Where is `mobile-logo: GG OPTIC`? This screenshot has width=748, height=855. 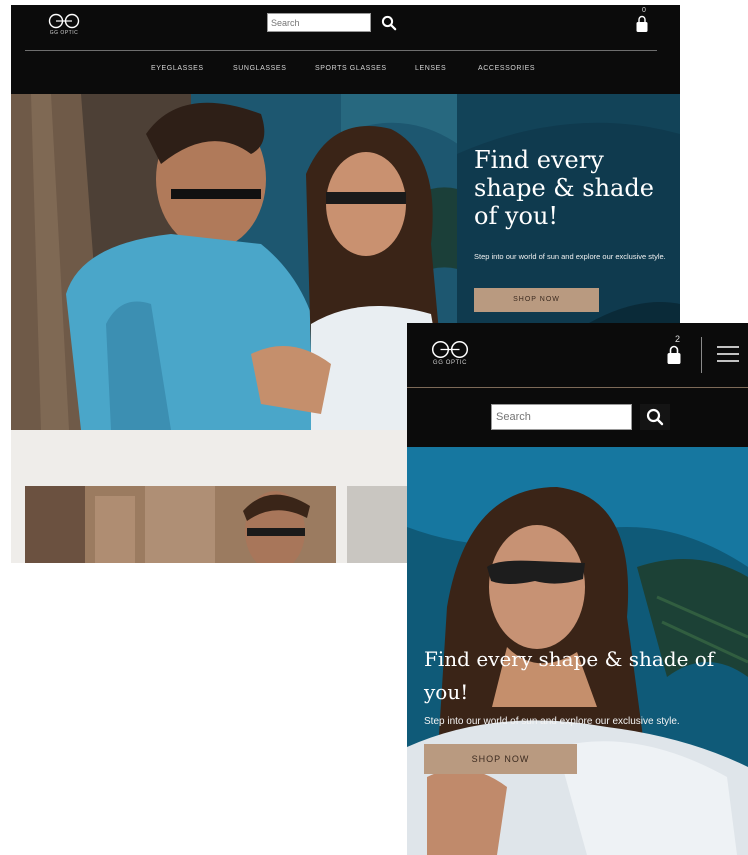
mobile-logo: GG OPTIC is located at coordinates (450, 353).